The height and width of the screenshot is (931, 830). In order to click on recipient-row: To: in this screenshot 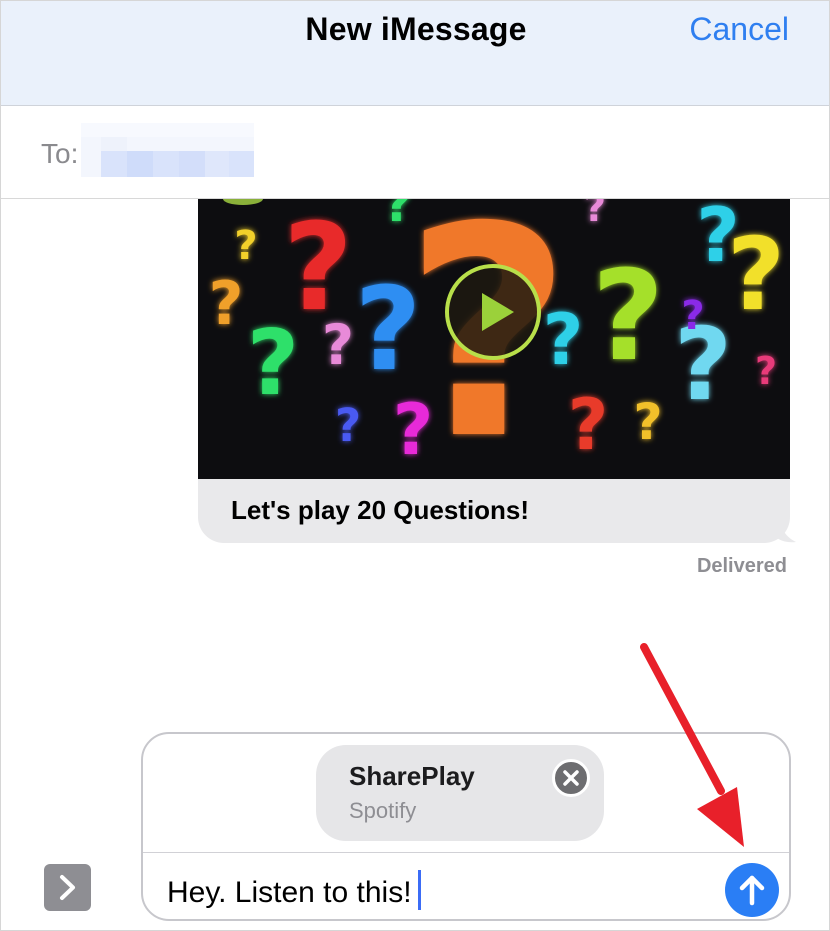, I will do `click(415, 152)`.